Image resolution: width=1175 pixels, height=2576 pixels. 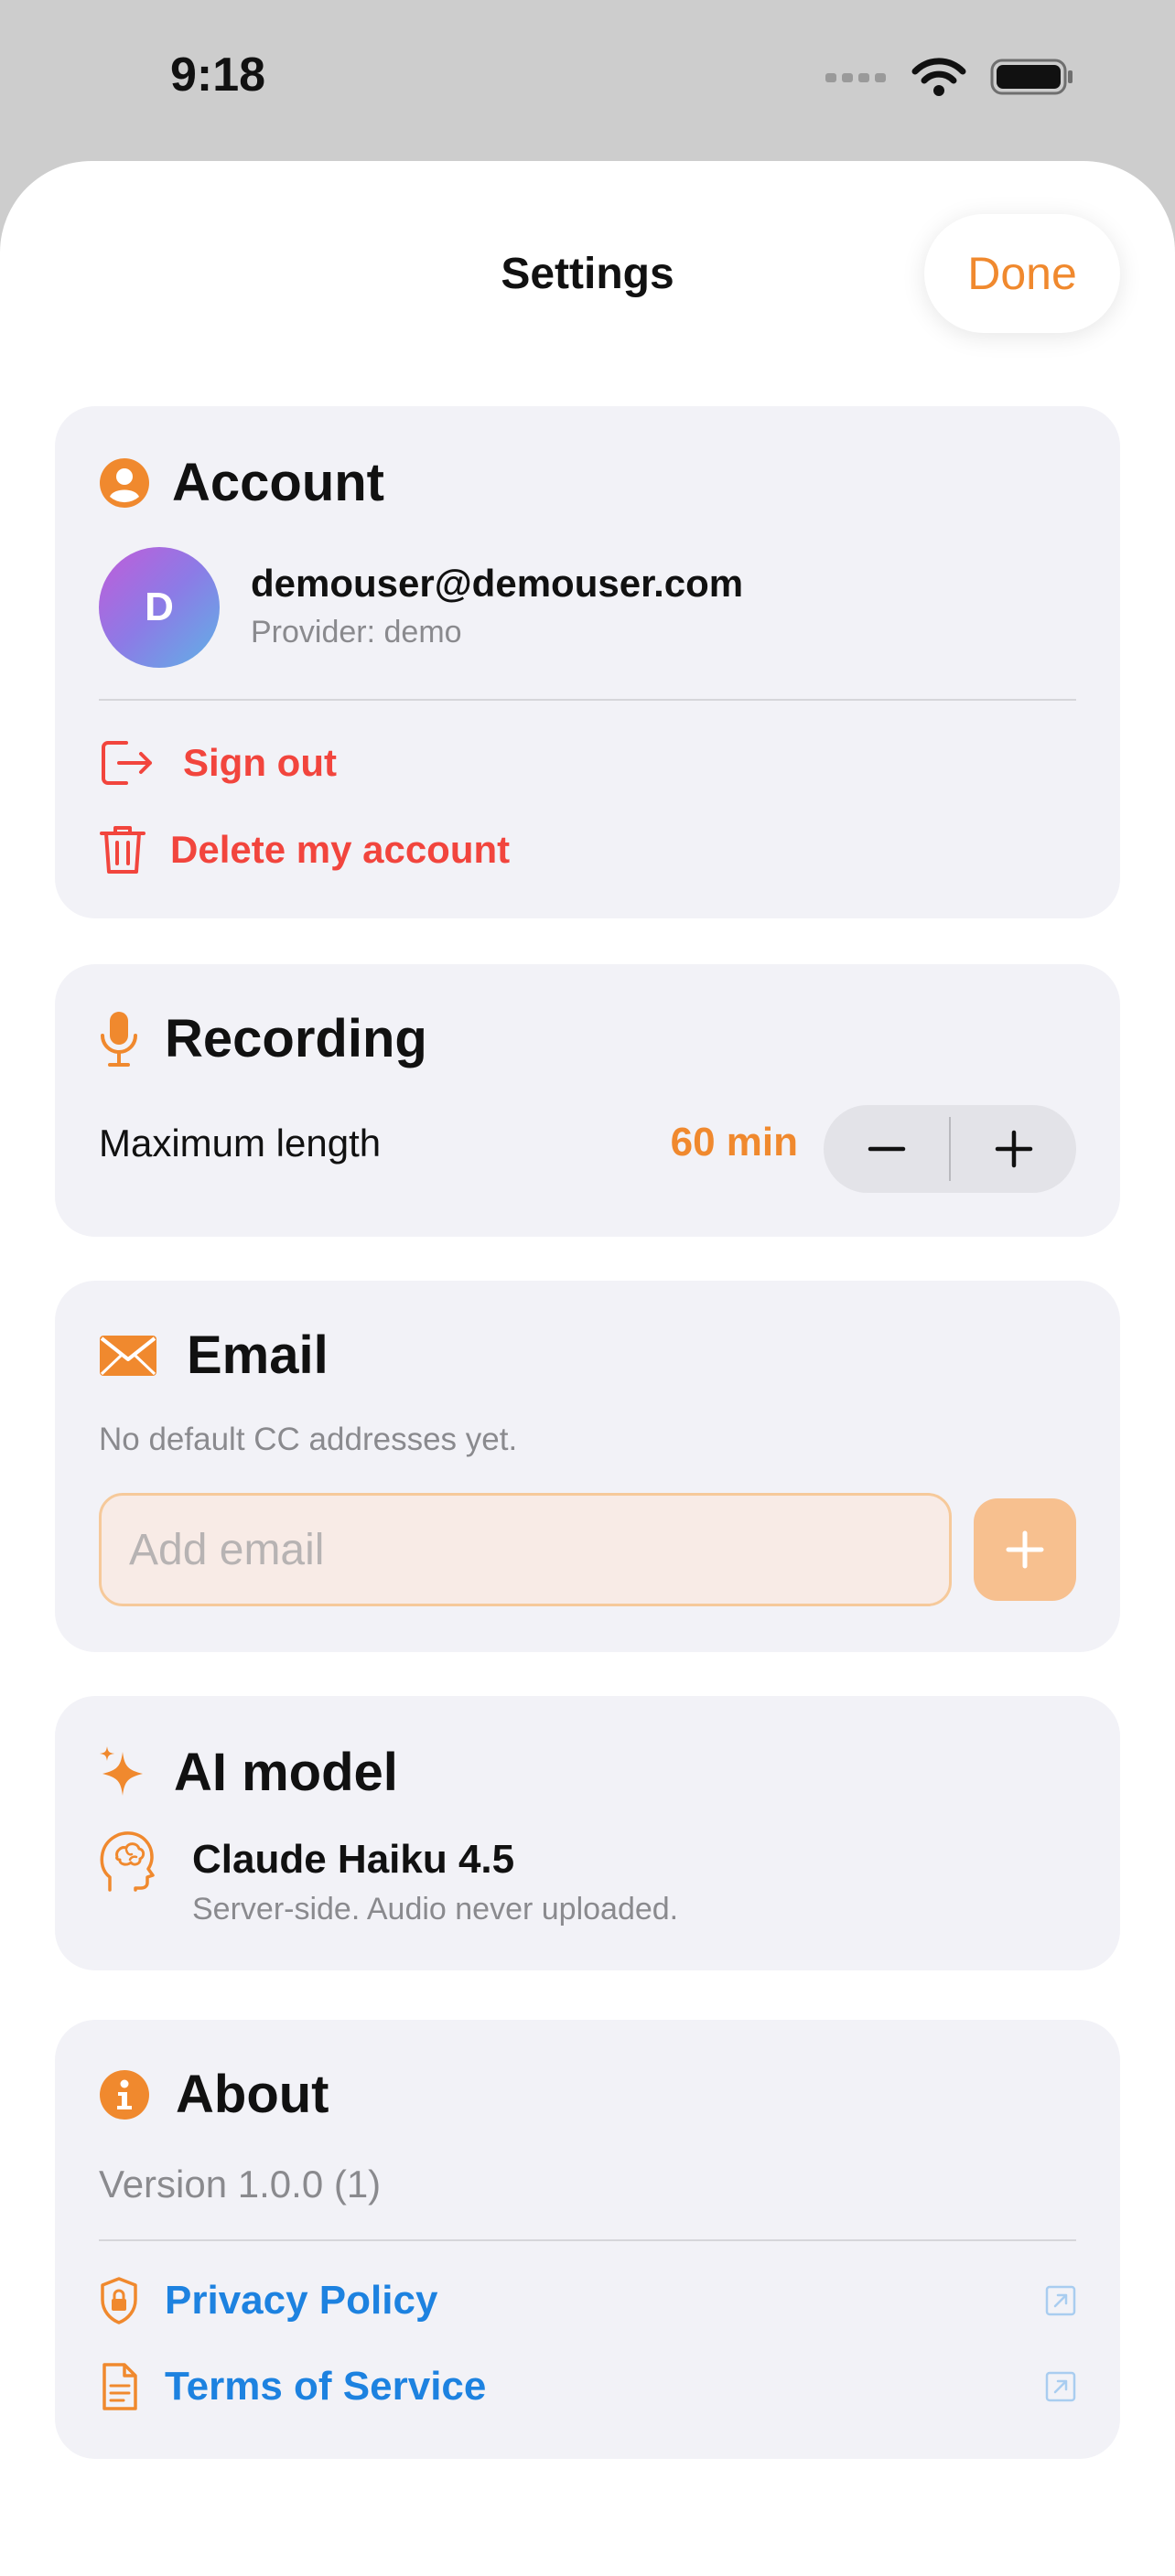 I want to click on delete-account-button: Delete my account, so click(x=304, y=850).